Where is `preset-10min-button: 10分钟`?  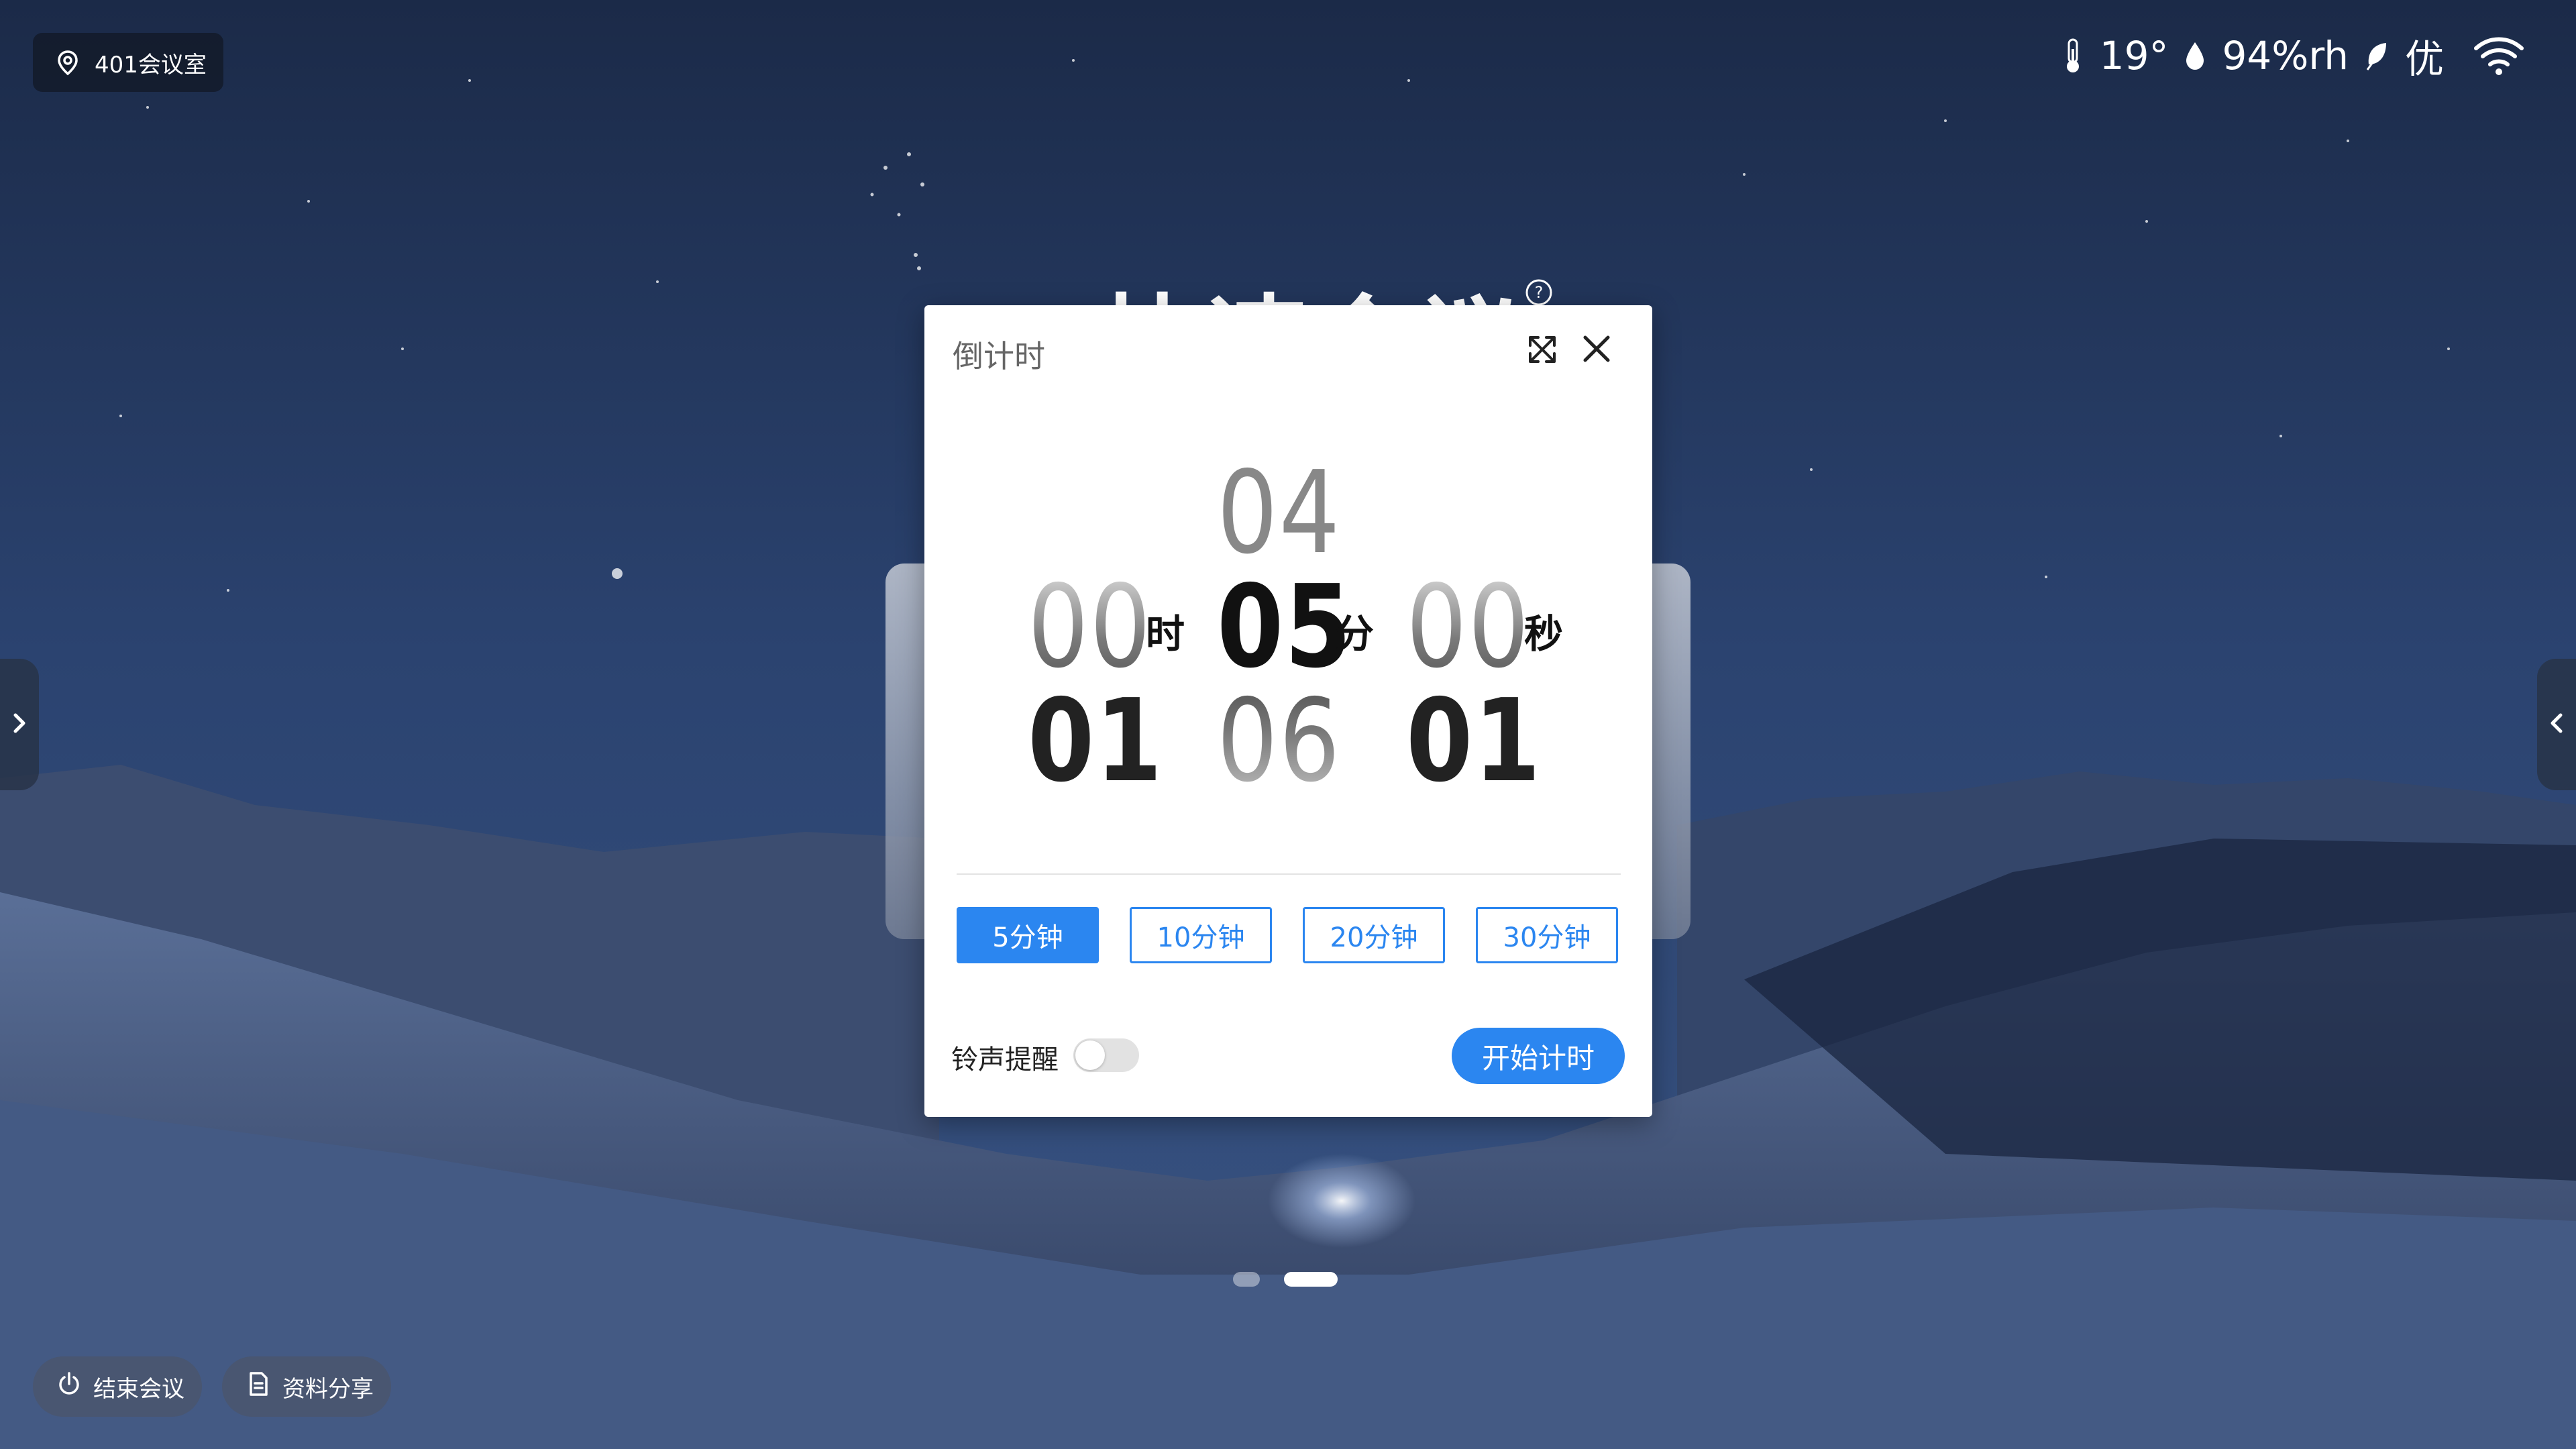
preset-10min-button: 10分钟 is located at coordinates (1201, 935).